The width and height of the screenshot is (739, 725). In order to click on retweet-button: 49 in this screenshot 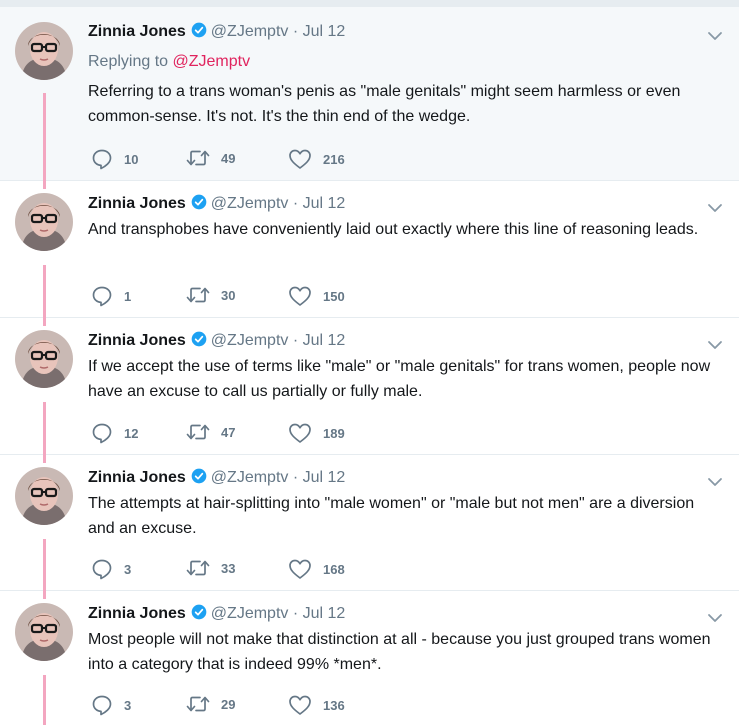, I will do `click(210, 158)`.